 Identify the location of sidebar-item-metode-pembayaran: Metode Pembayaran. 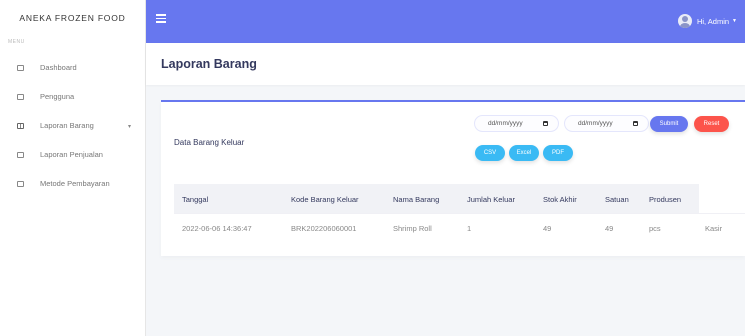
(72, 183).